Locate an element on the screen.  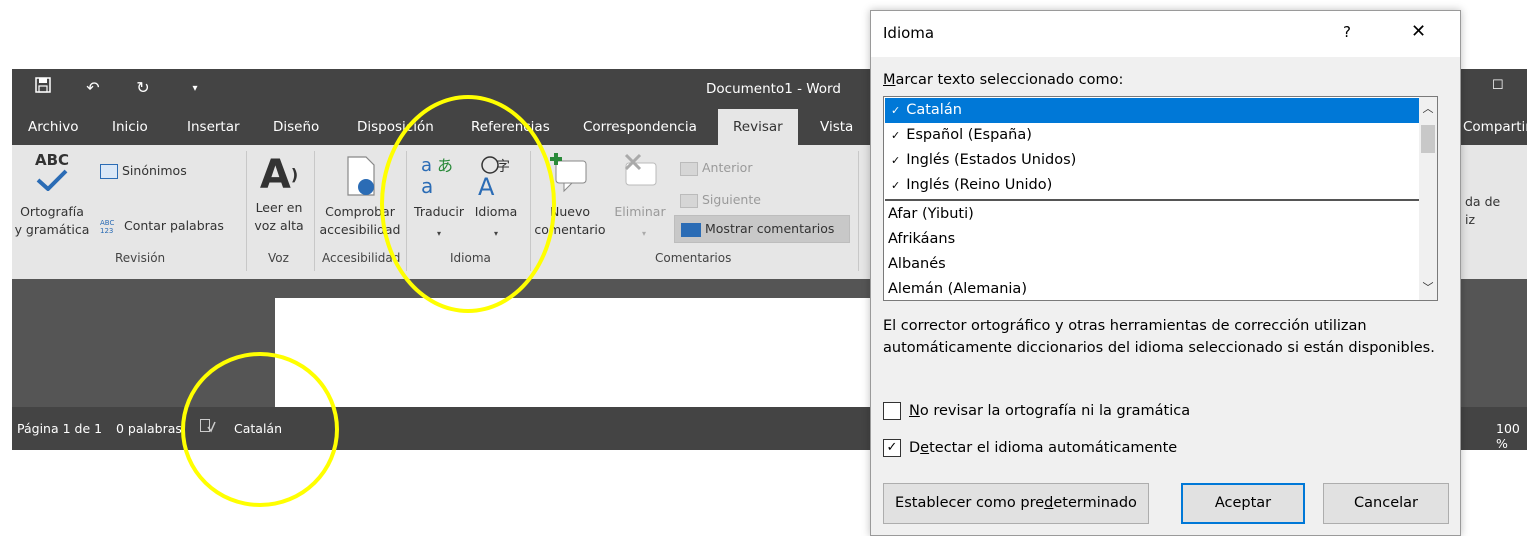
share-button: Compartir is located at coordinates (1495, 127).